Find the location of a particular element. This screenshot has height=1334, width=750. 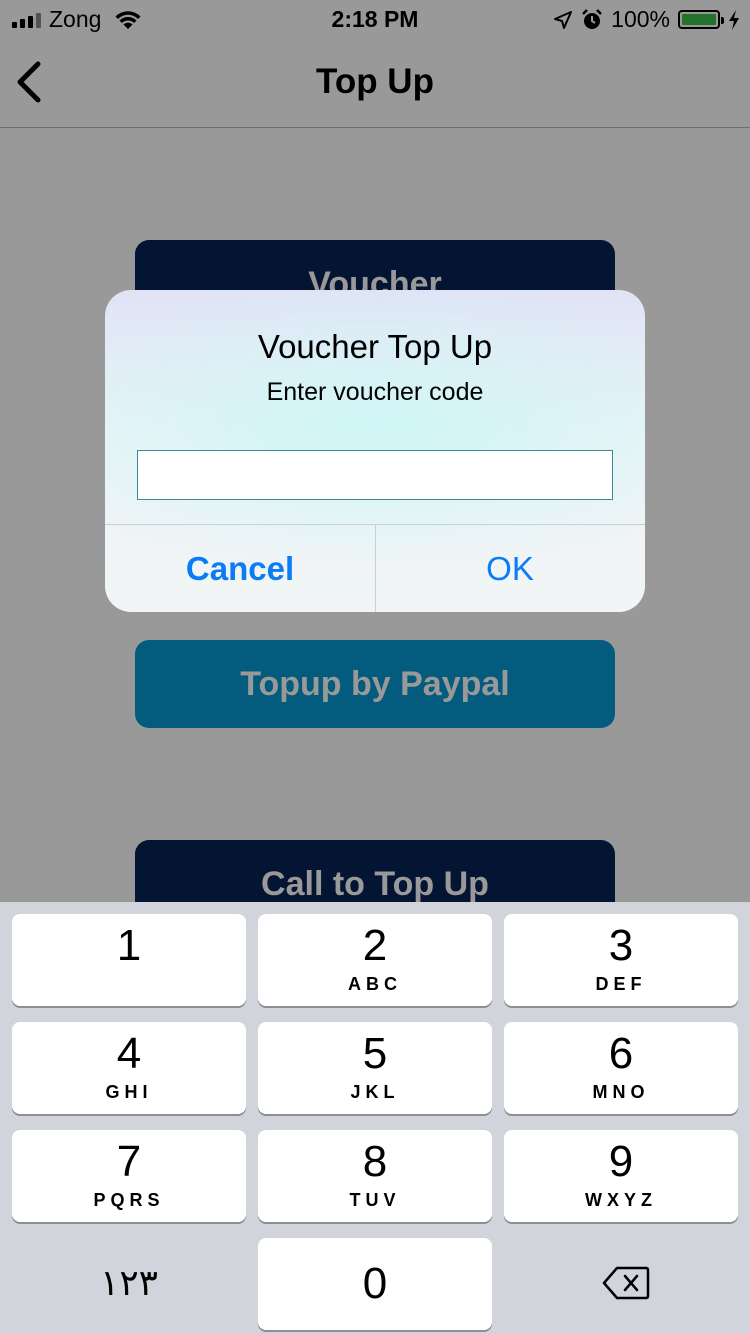

key-3: 3 DEF is located at coordinates (621, 960).